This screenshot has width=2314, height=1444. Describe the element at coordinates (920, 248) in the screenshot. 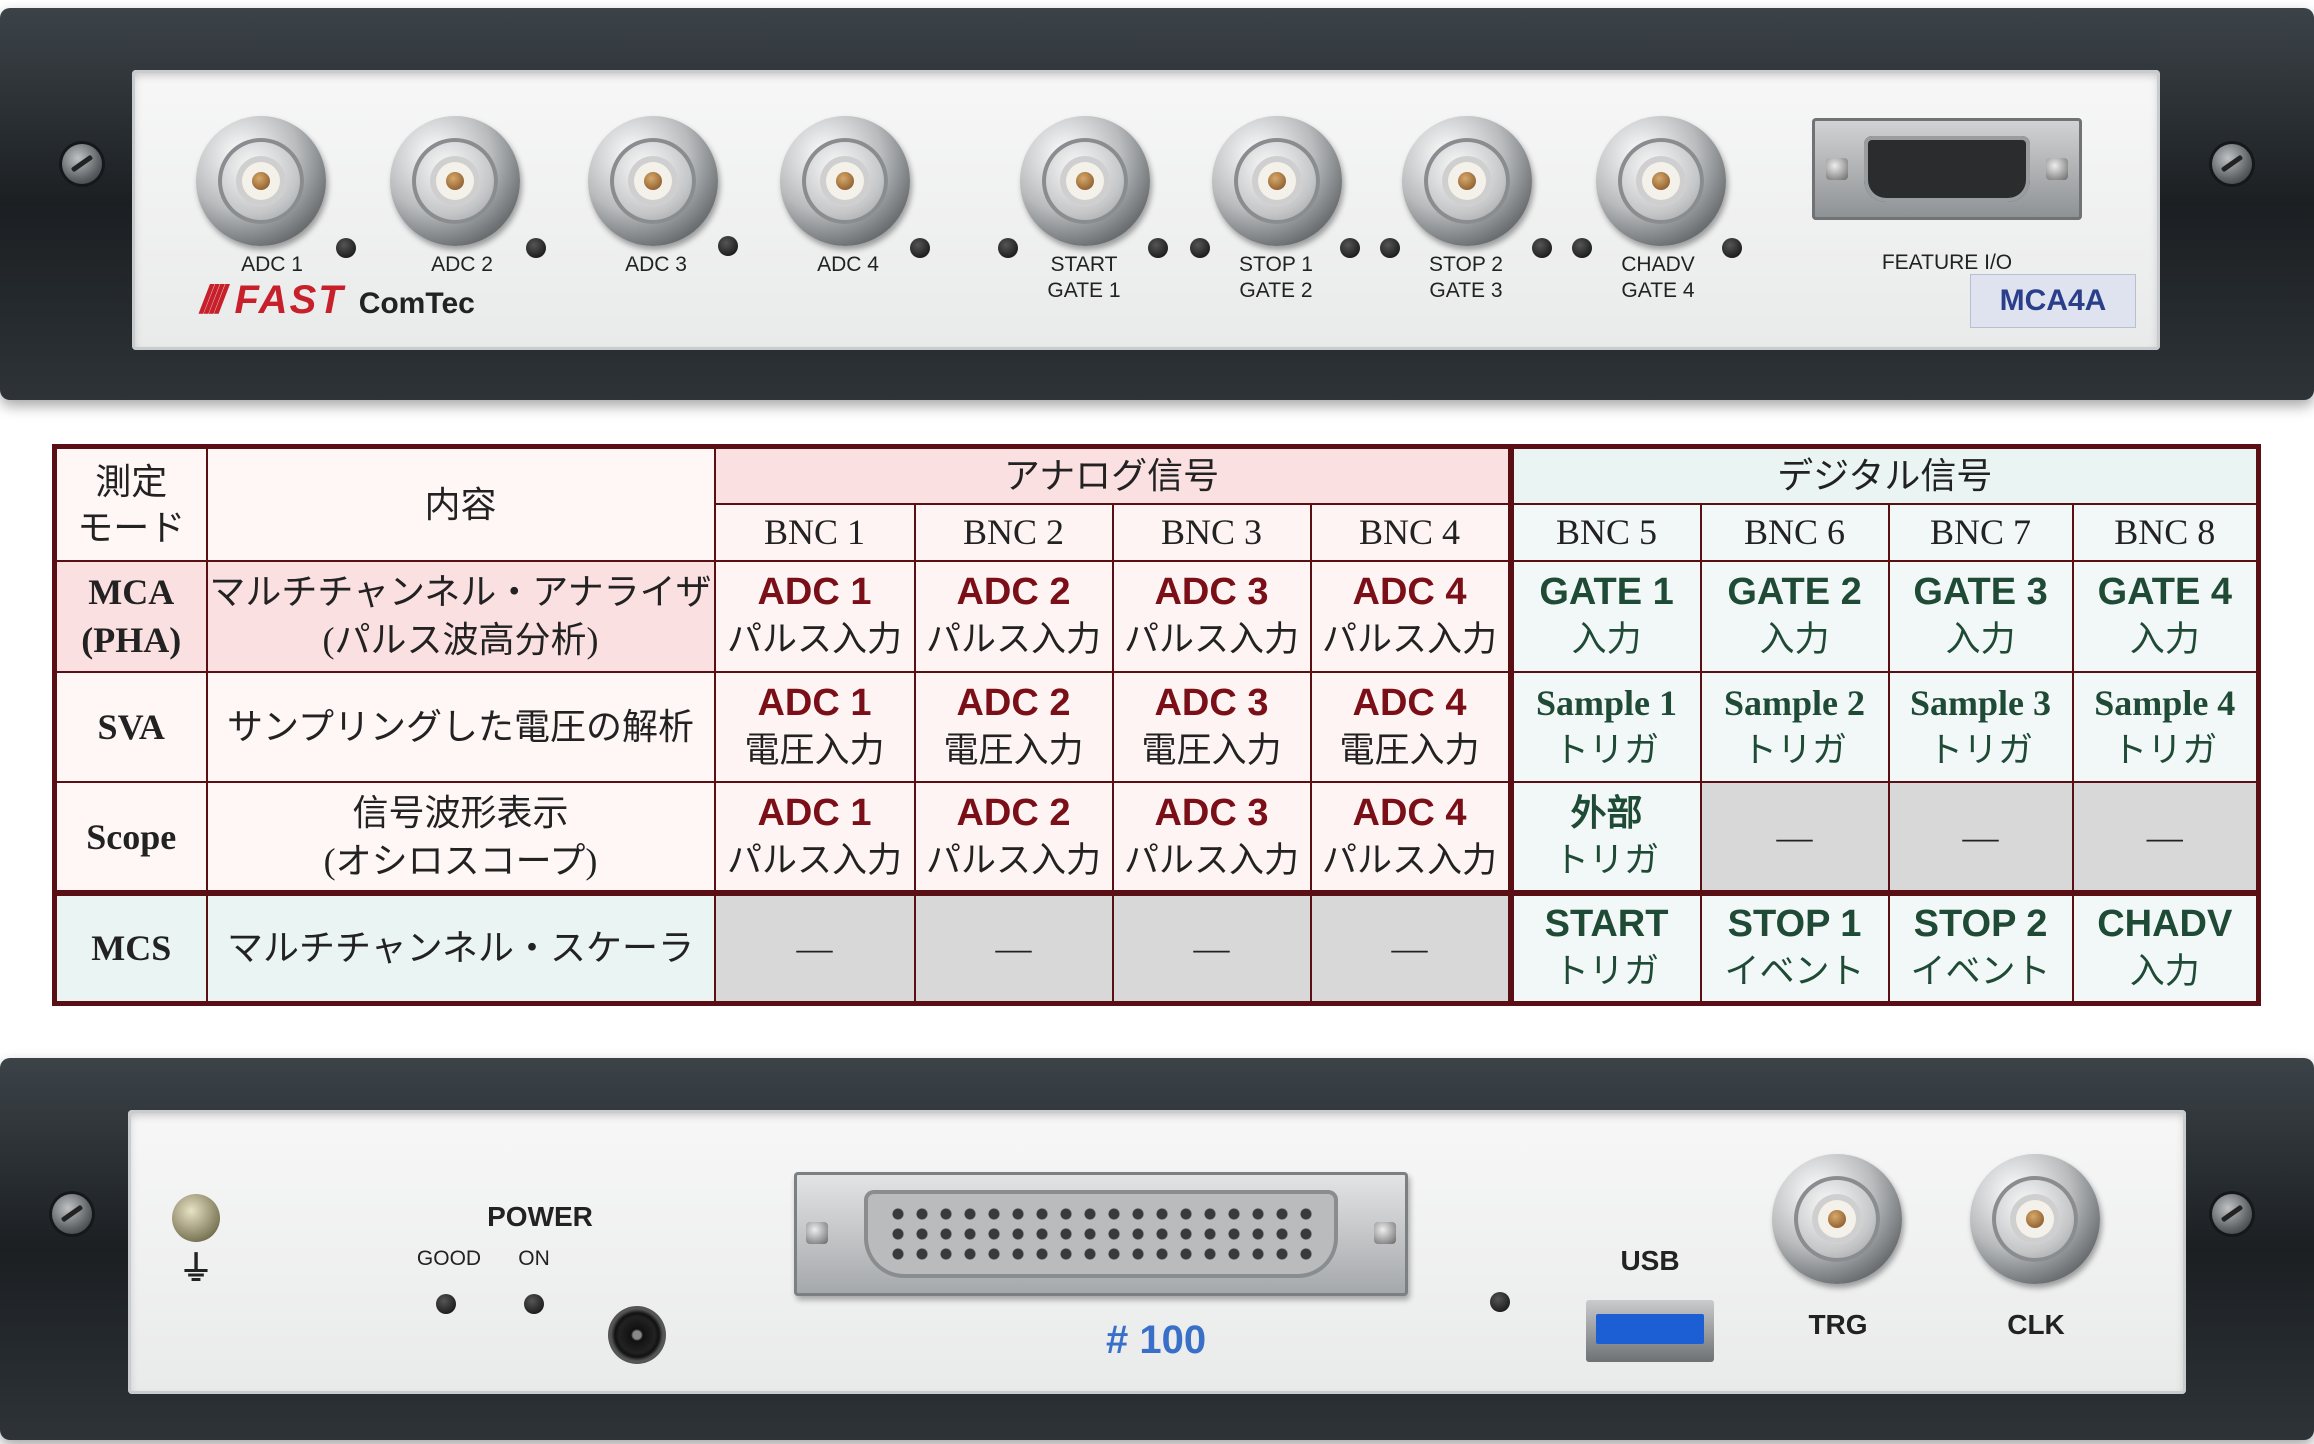

I see `led-adc4-icon` at that location.